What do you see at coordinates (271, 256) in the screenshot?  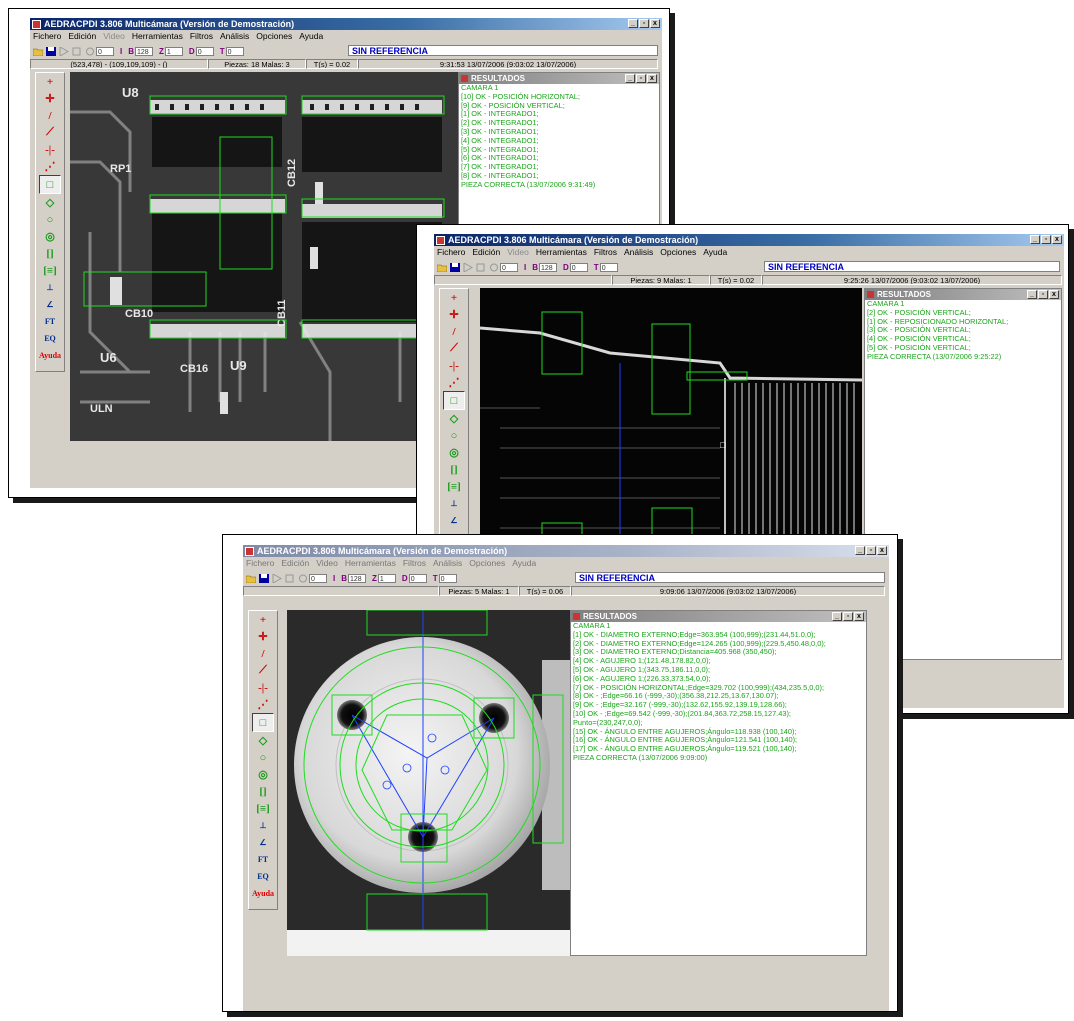 I see `camera-image-pcb: U8 RP1 CB12 CB10 CB11 U6 CB16 U9 ULN` at bounding box center [271, 256].